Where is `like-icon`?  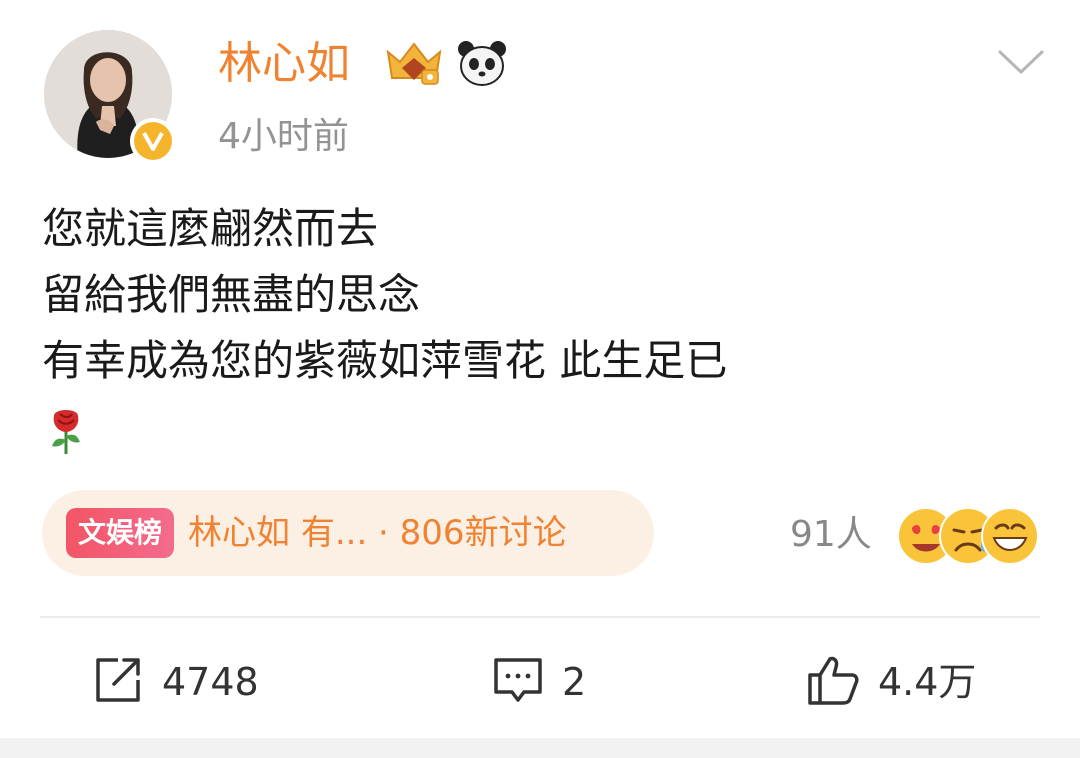 like-icon is located at coordinates (833, 682).